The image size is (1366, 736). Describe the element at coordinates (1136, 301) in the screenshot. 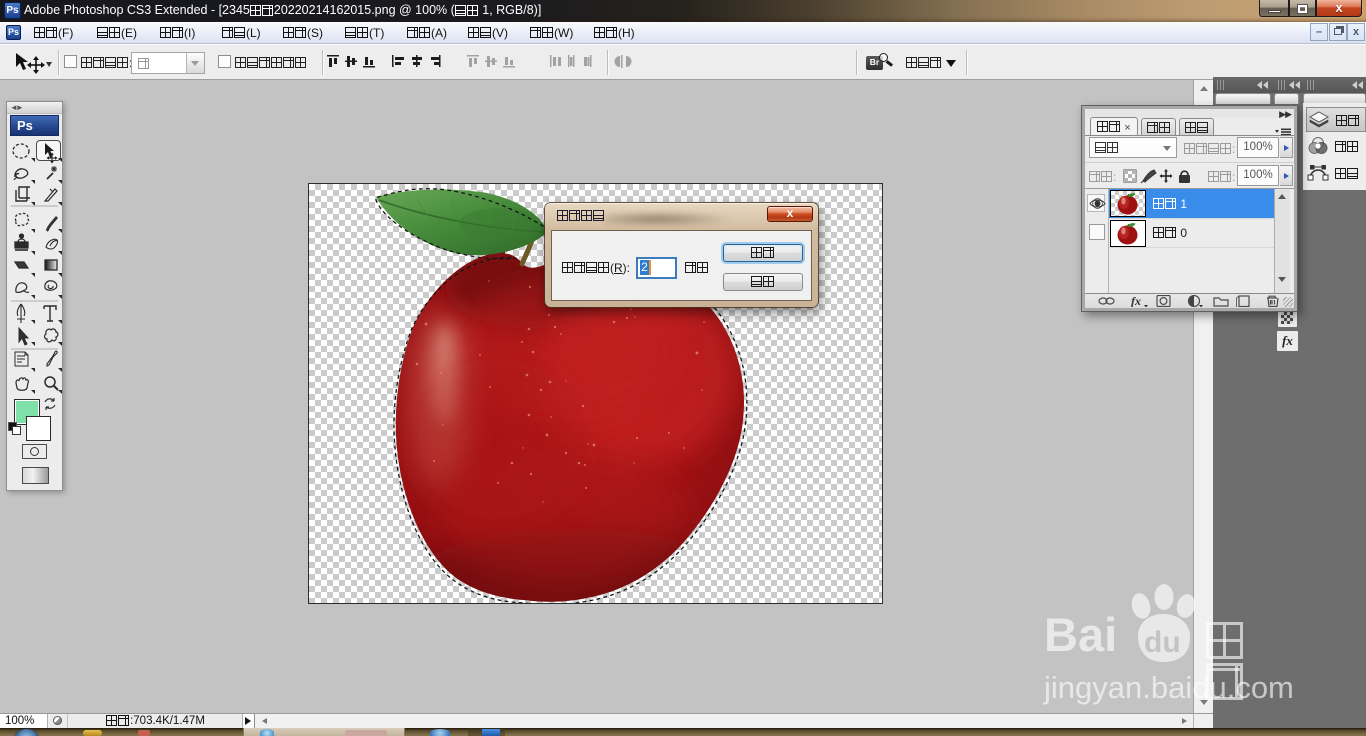

I see `svg-text: fx` at that location.